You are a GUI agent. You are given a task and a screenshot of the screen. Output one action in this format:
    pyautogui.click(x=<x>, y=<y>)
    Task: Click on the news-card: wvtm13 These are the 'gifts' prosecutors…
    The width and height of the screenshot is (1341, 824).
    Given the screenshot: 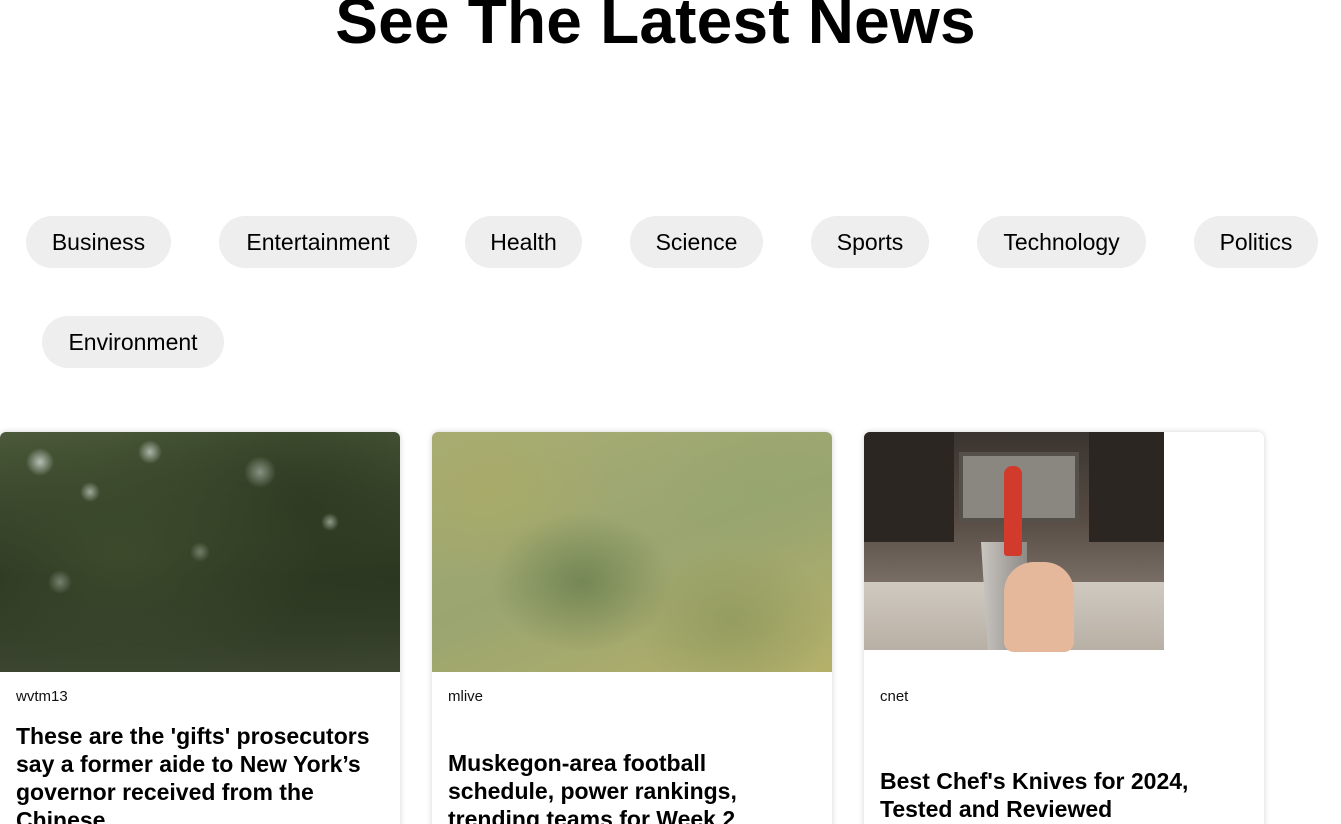 What is the action you would take?
    pyautogui.click(x=200, y=628)
    